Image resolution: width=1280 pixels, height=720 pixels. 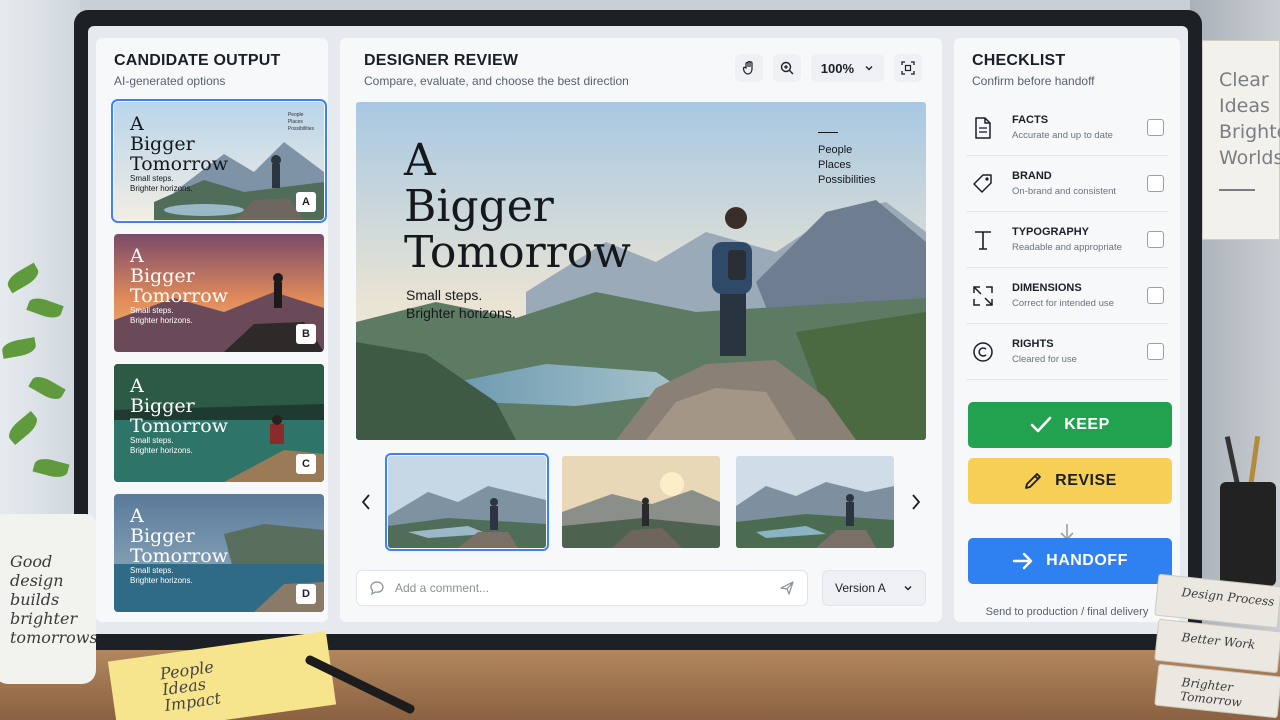 I want to click on variant-carousel, so click(x=641, y=502).